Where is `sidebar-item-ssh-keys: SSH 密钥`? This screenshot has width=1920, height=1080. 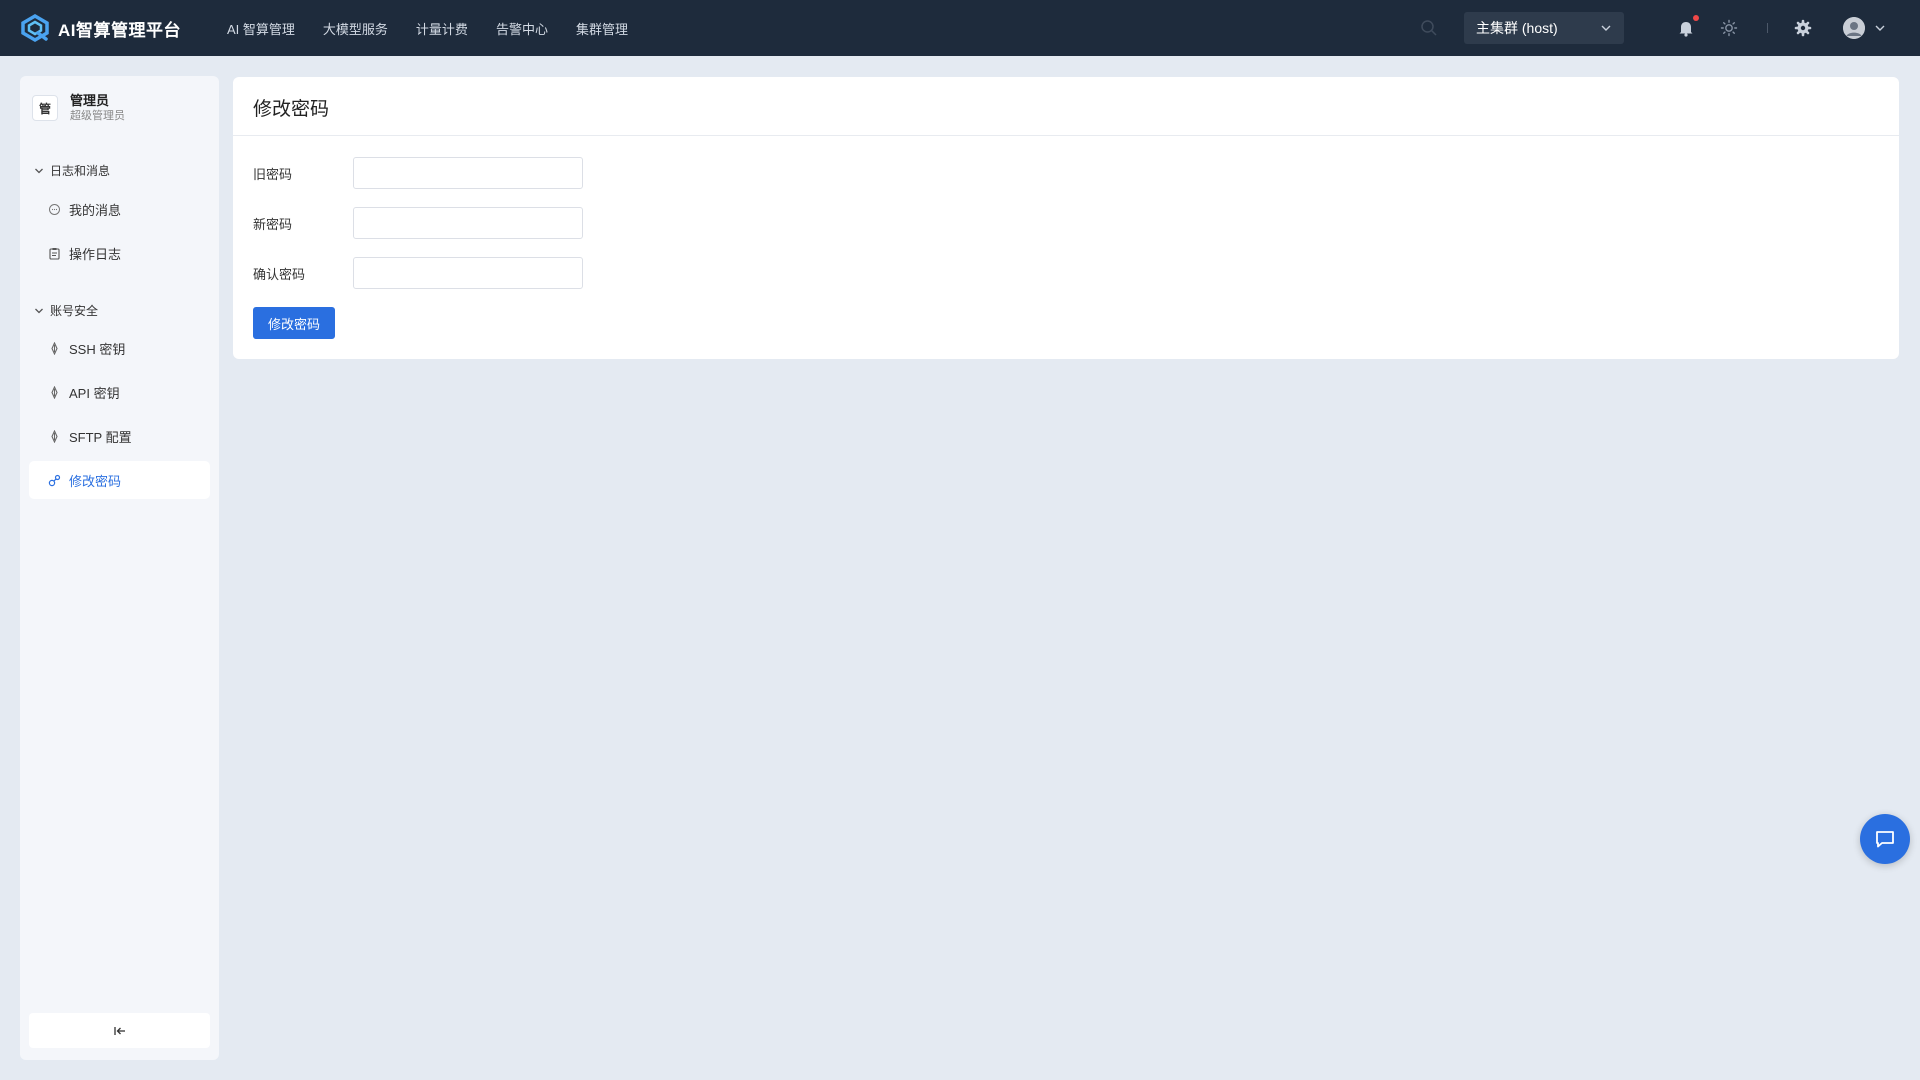 sidebar-item-ssh-keys: SSH 密钥 is located at coordinates (119, 348).